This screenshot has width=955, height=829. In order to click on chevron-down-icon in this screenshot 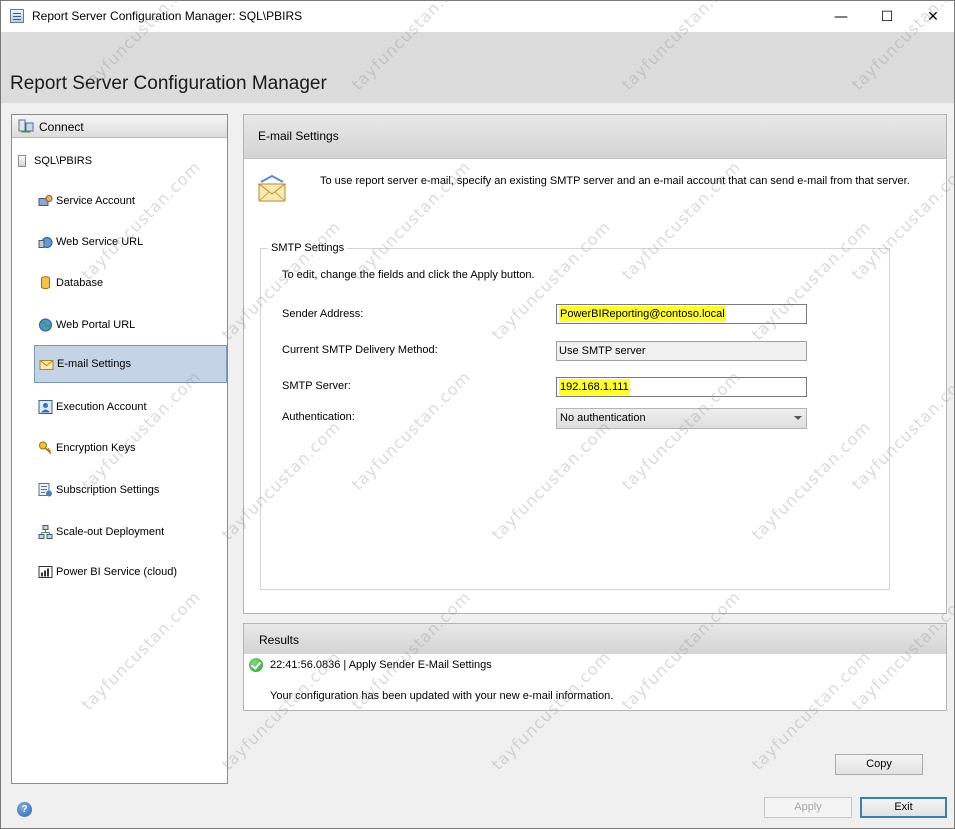, I will do `click(798, 418)`.